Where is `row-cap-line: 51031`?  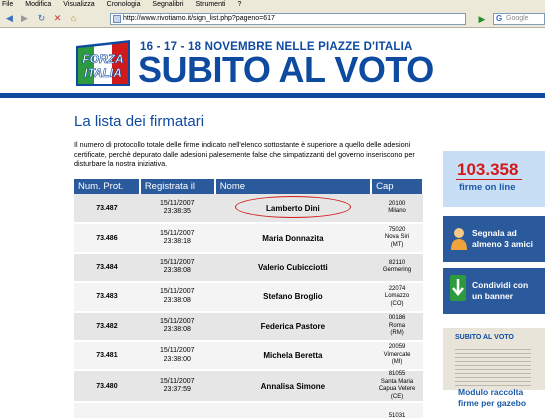 row-cap-line: 51031 is located at coordinates (397, 415).